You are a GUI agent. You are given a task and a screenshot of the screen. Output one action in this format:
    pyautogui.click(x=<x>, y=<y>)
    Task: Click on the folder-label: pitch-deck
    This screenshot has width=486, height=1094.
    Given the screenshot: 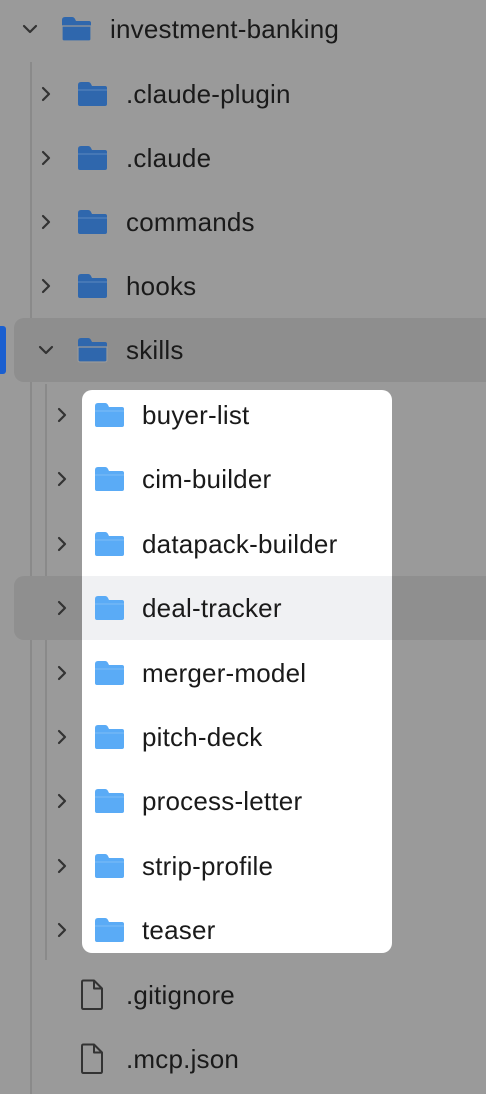 What is the action you would take?
    pyautogui.click(x=202, y=737)
    